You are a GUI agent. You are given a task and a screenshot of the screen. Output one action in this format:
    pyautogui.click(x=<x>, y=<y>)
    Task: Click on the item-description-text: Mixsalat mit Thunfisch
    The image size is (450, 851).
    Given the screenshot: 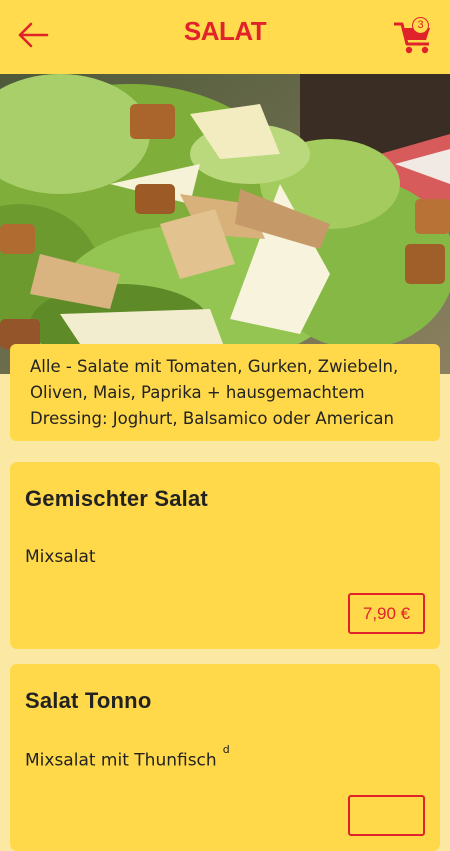 What is the action you would take?
    pyautogui.click(x=121, y=760)
    